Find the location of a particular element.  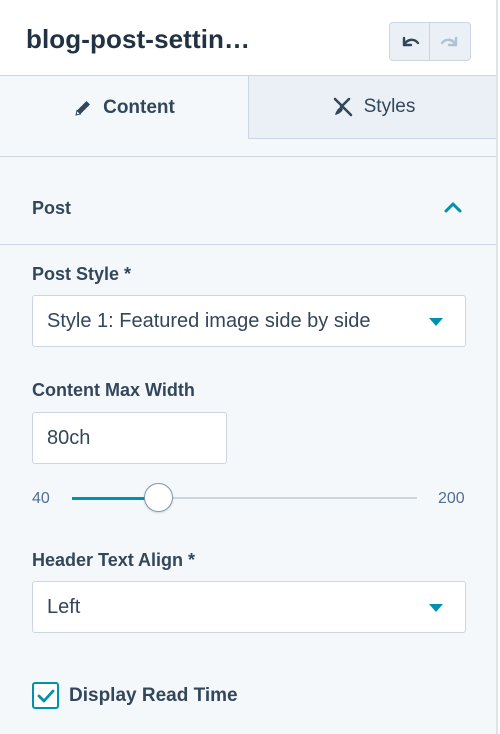

tab-bar: Content Styles is located at coordinates (248, 107).